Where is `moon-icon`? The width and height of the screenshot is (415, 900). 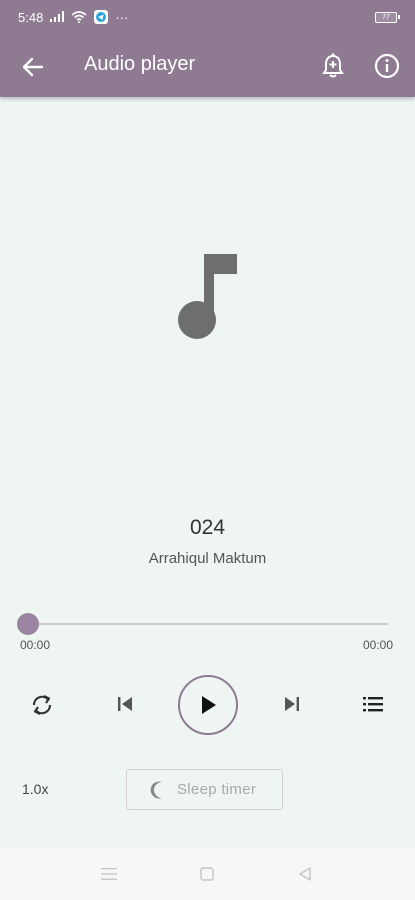 moon-icon is located at coordinates (156, 789).